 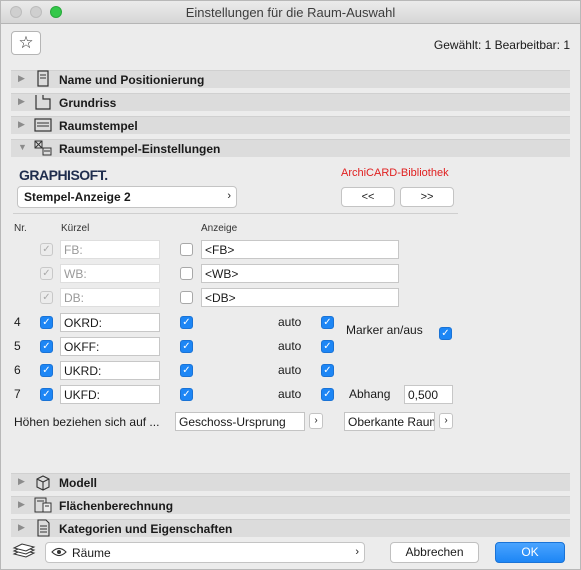 What do you see at coordinates (186, 322) in the screenshot?
I see `row-4-display-checkbox: ✓` at bounding box center [186, 322].